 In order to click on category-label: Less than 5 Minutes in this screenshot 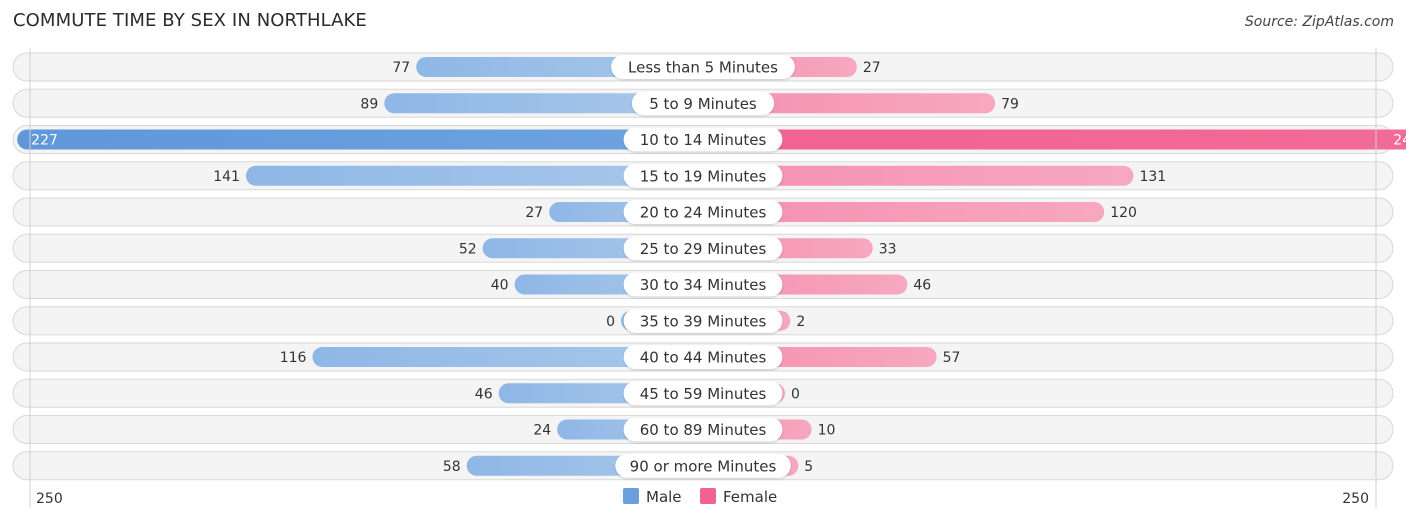, I will do `click(703, 68)`.